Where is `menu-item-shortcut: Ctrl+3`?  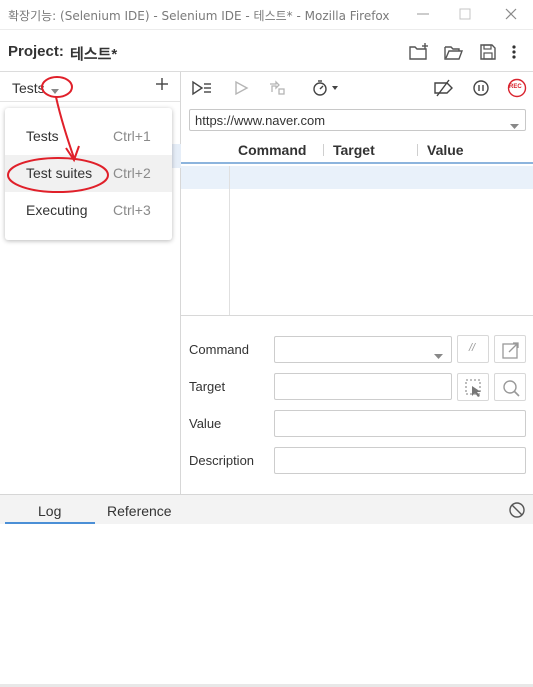
menu-item-shortcut: Ctrl+3 is located at coordinates (132, 210).